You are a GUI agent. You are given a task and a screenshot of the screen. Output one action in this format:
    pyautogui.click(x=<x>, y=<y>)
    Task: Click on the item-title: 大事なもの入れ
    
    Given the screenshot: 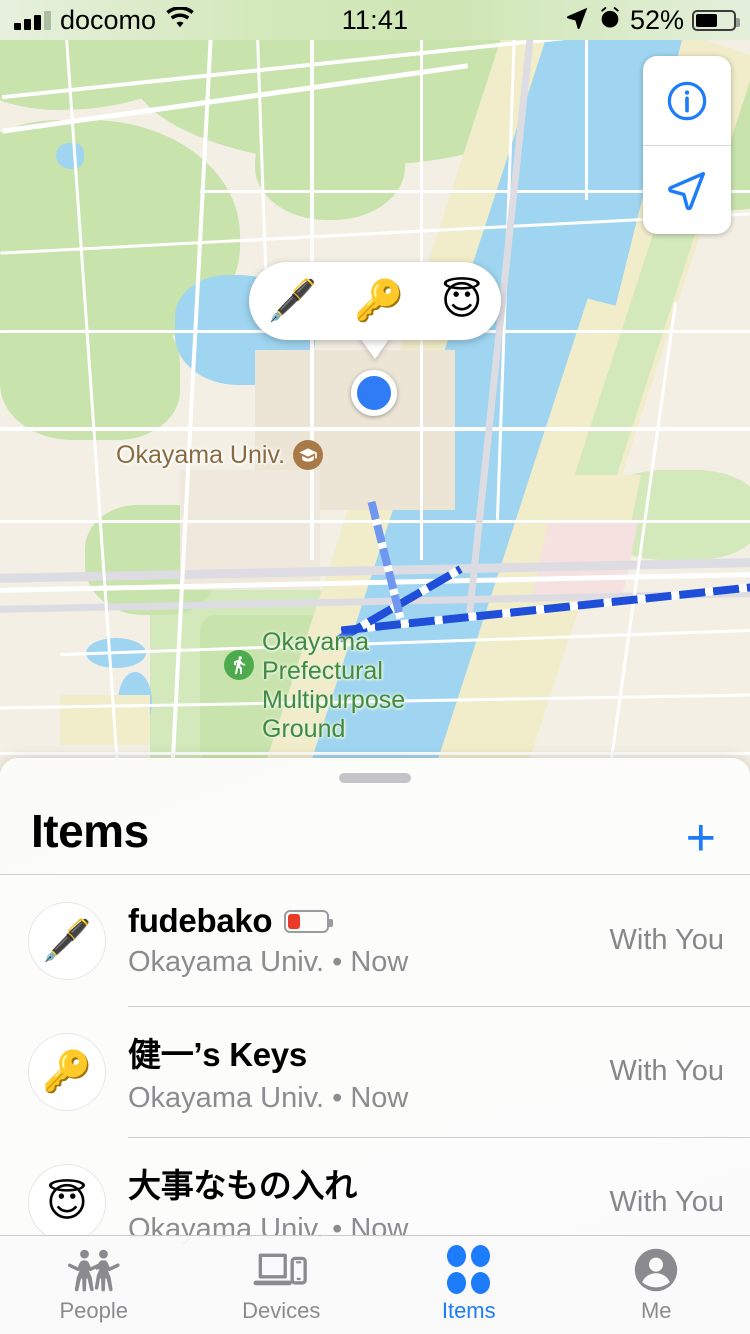 What is the action you would take?
    pyautogui.click(x=242, y=1185)
    